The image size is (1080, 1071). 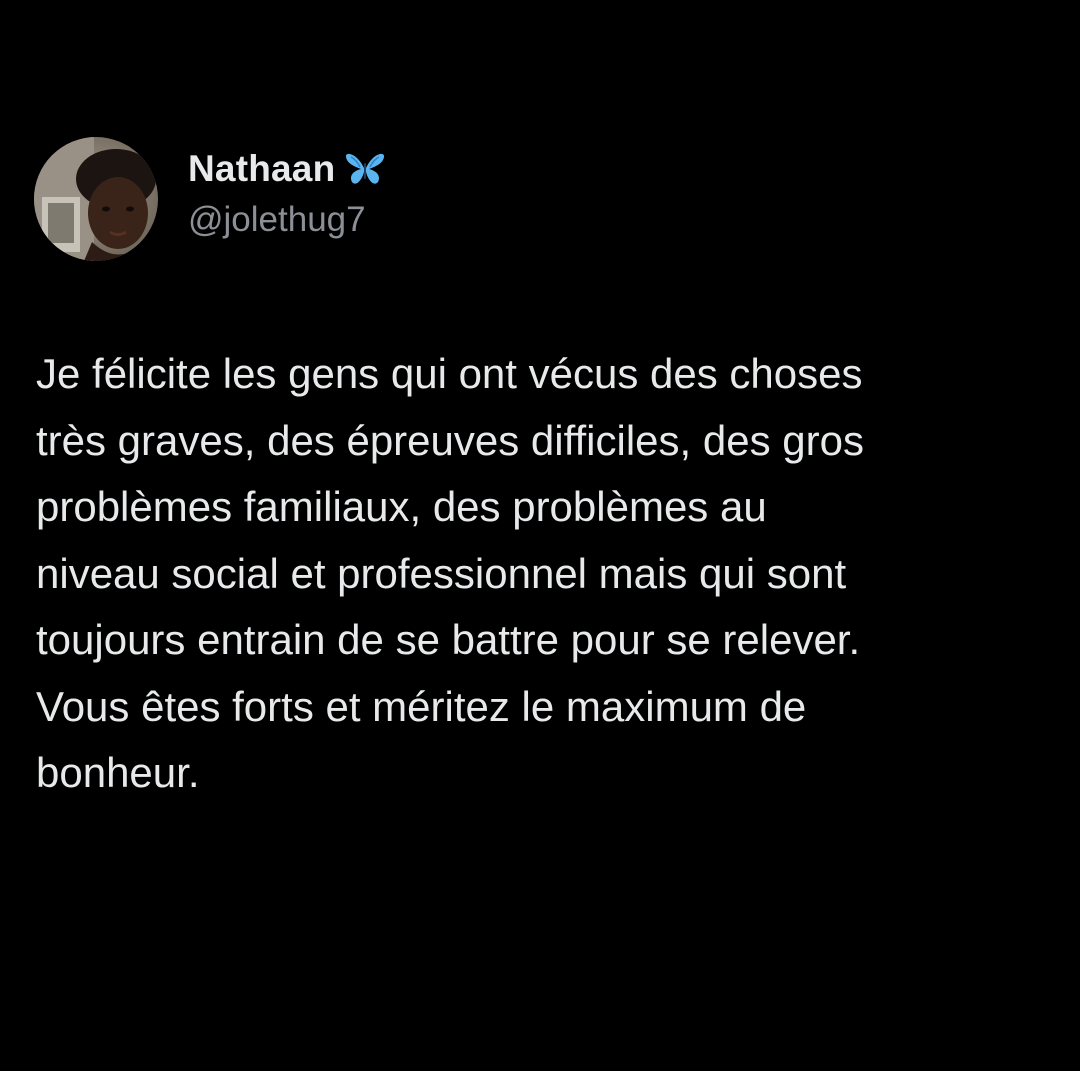 I want to click on avatar-photo-icon, so click(x=96, y=199).